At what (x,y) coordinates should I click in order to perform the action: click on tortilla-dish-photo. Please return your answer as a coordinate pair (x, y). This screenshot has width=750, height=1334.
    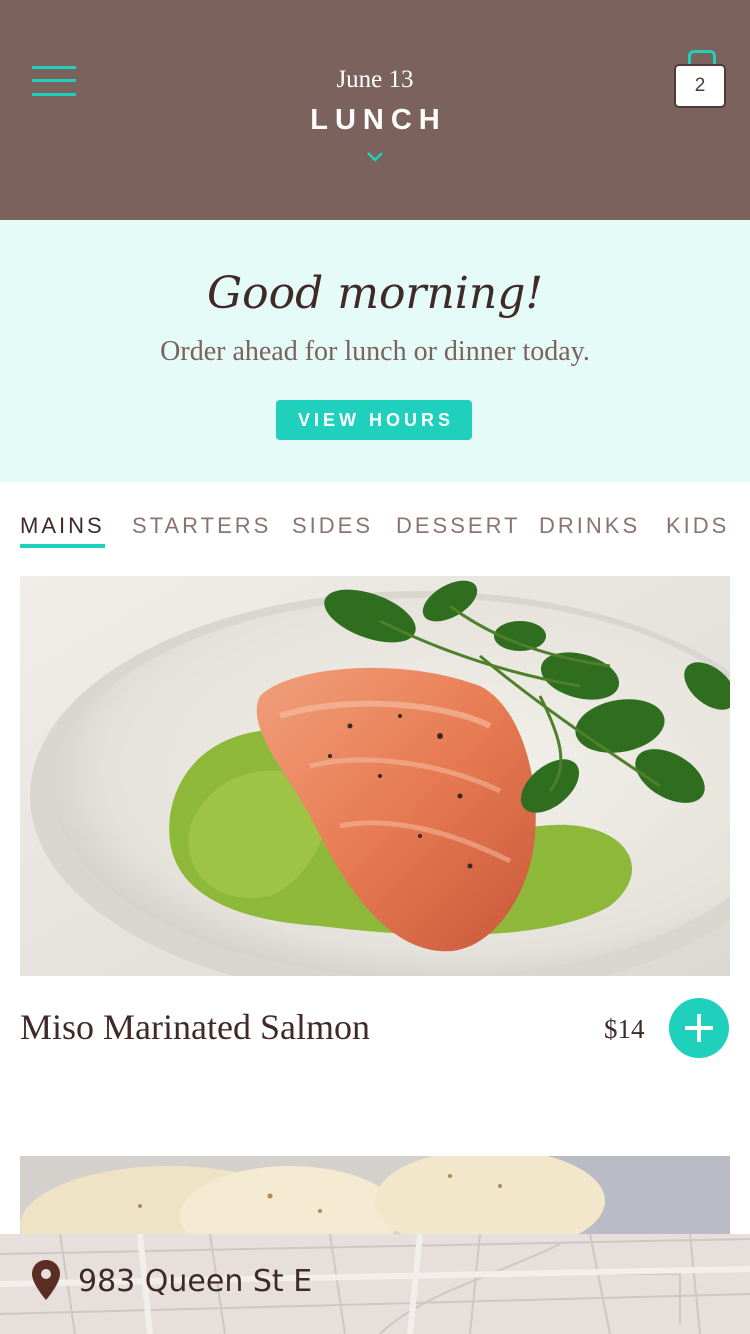
    Looking at the image, I should click on (375, 1195).